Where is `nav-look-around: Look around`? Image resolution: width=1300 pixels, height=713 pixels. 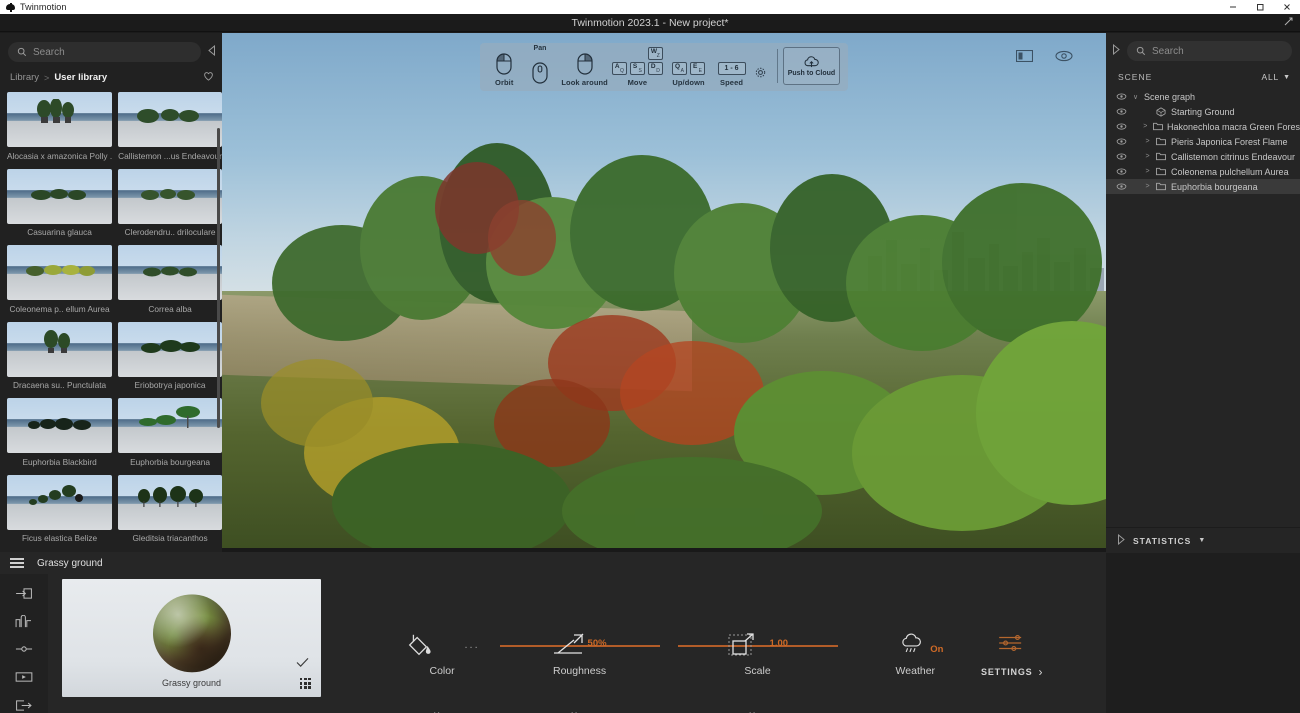 nav-look-around: Look around is located at coordinates (584, 65).